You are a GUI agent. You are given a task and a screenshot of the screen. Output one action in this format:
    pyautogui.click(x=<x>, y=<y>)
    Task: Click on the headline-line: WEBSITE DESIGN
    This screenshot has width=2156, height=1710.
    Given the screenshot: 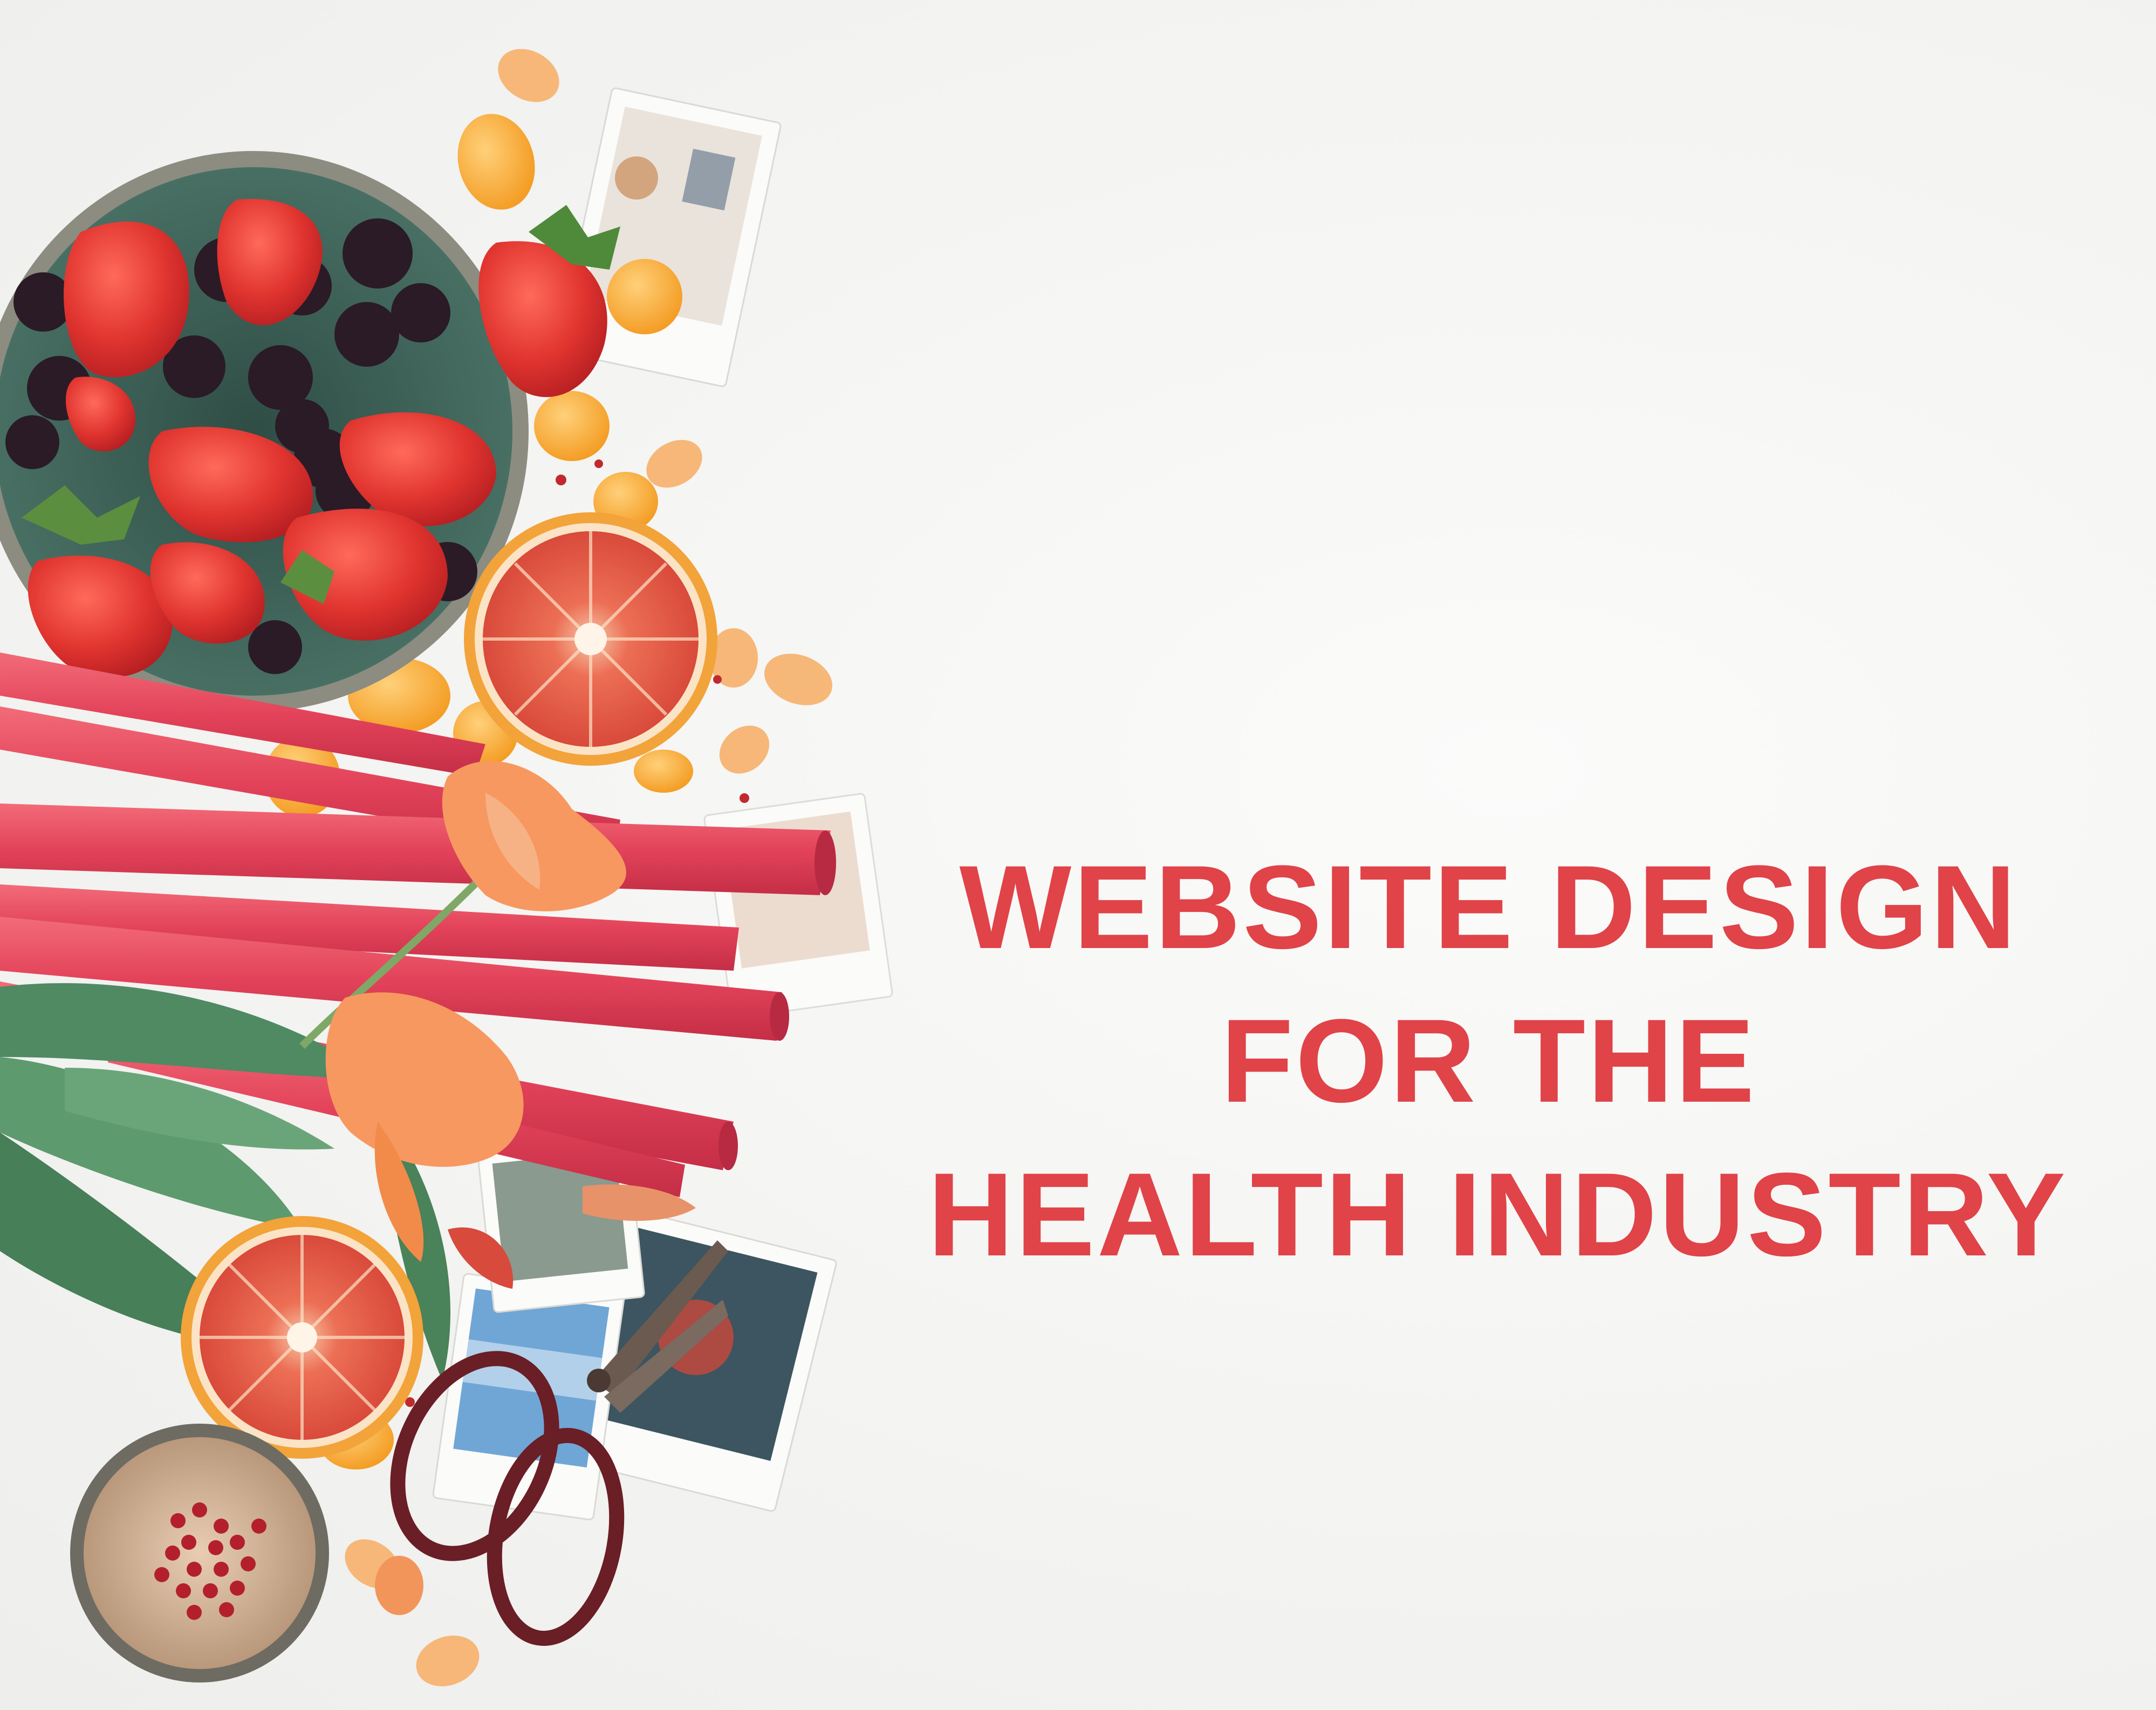 What is the action you would take?
    pyautogui.click(x=1489, y=907)
    